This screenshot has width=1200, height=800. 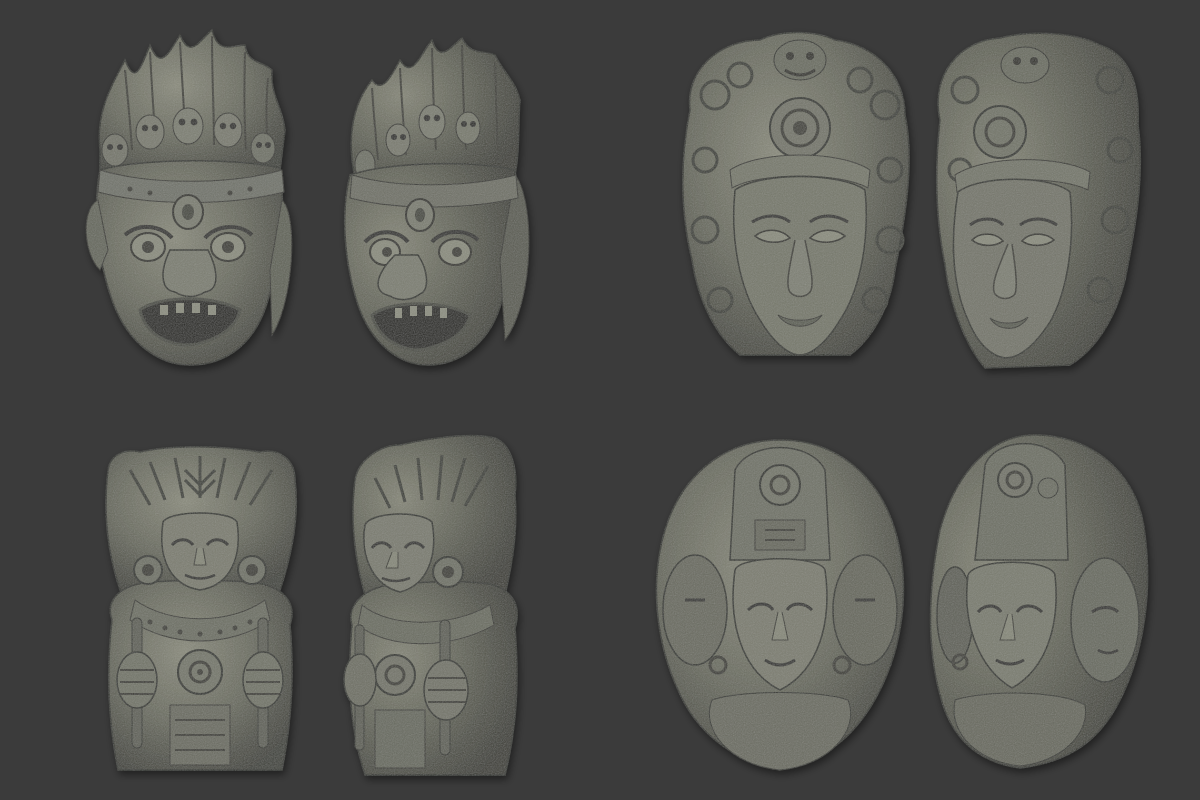 I want to click on hand-right, so click(x=263, y=680).